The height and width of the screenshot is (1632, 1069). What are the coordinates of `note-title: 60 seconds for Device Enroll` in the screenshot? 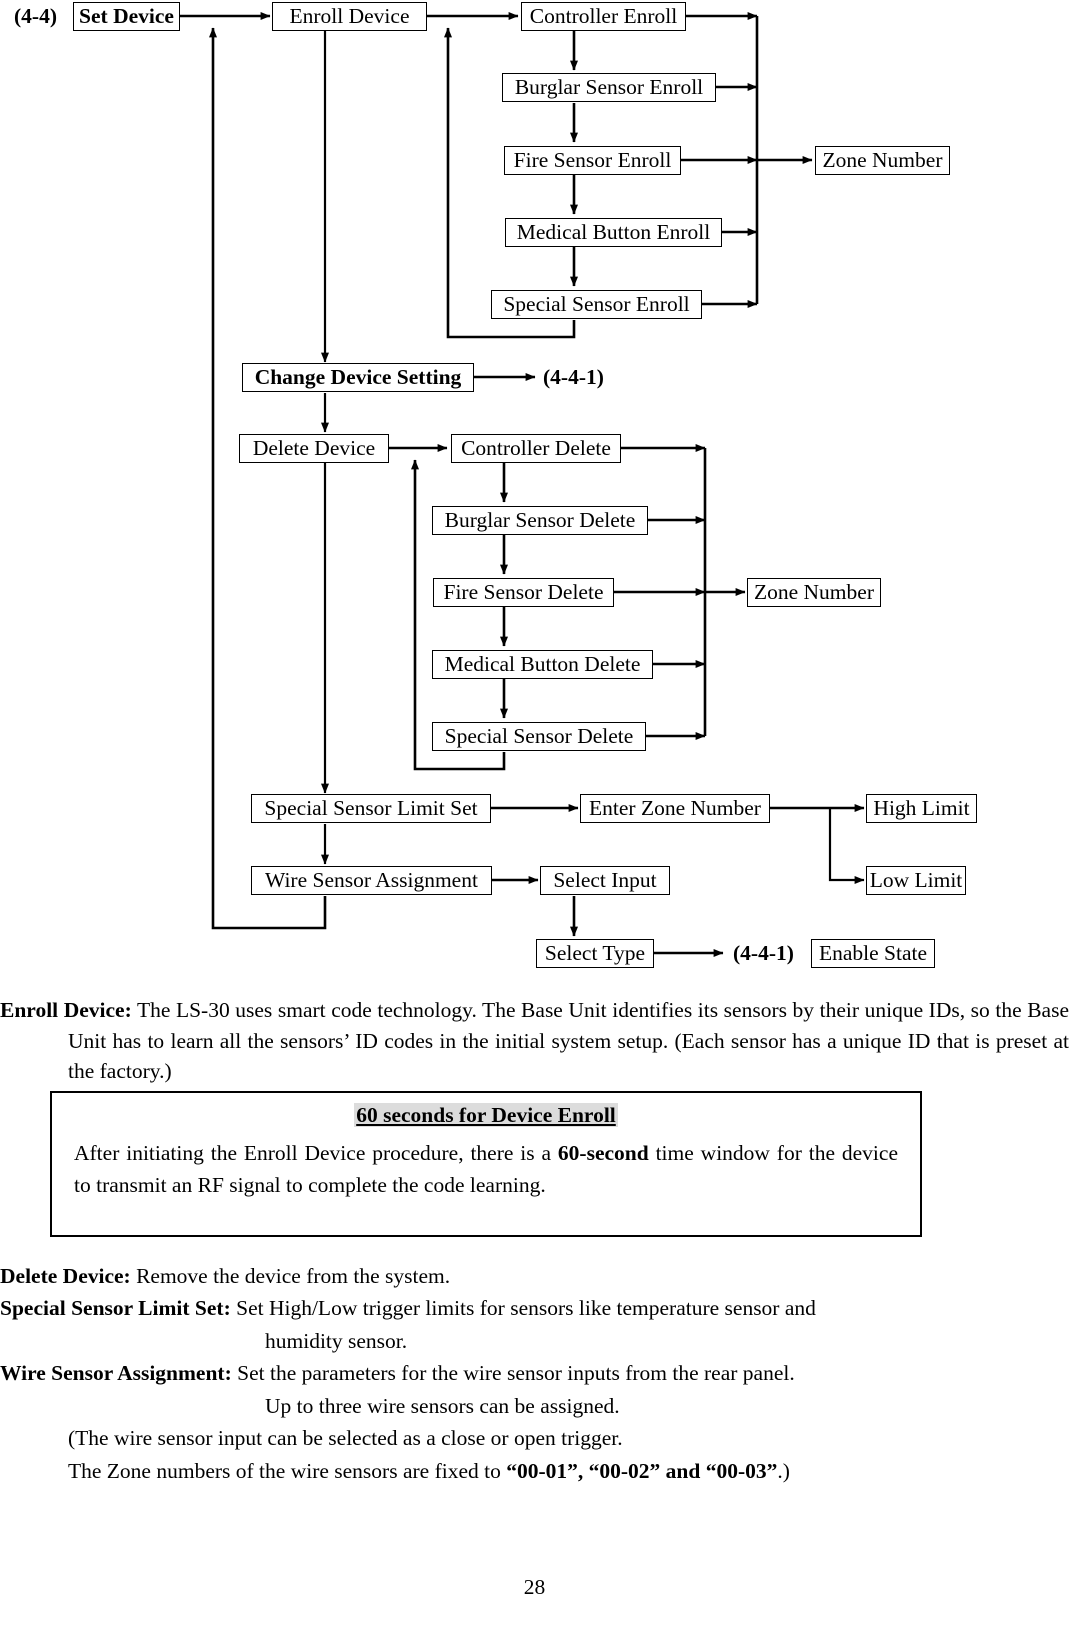 It's located at (486, 1115).